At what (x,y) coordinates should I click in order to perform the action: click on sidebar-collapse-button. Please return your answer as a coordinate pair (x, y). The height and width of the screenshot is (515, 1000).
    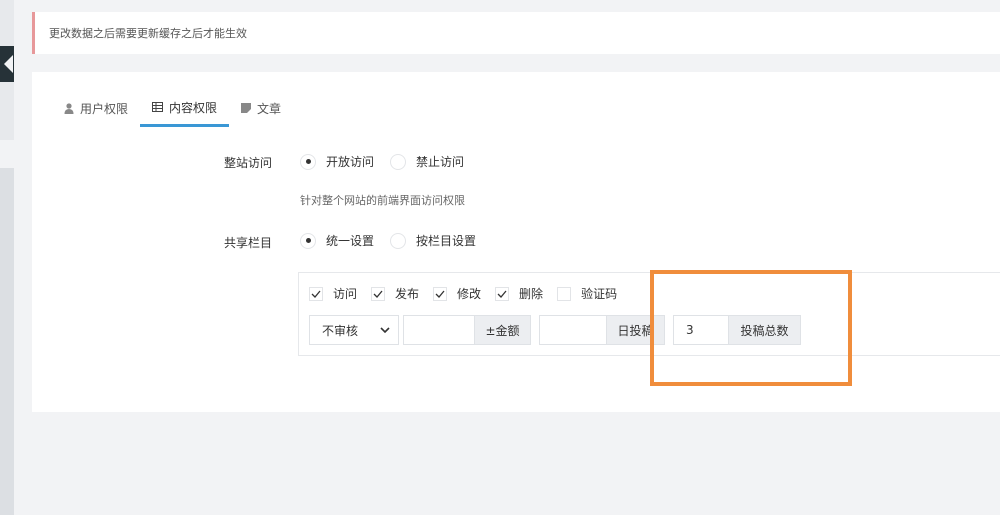
    Looking at the image, I should click on (7, 64).